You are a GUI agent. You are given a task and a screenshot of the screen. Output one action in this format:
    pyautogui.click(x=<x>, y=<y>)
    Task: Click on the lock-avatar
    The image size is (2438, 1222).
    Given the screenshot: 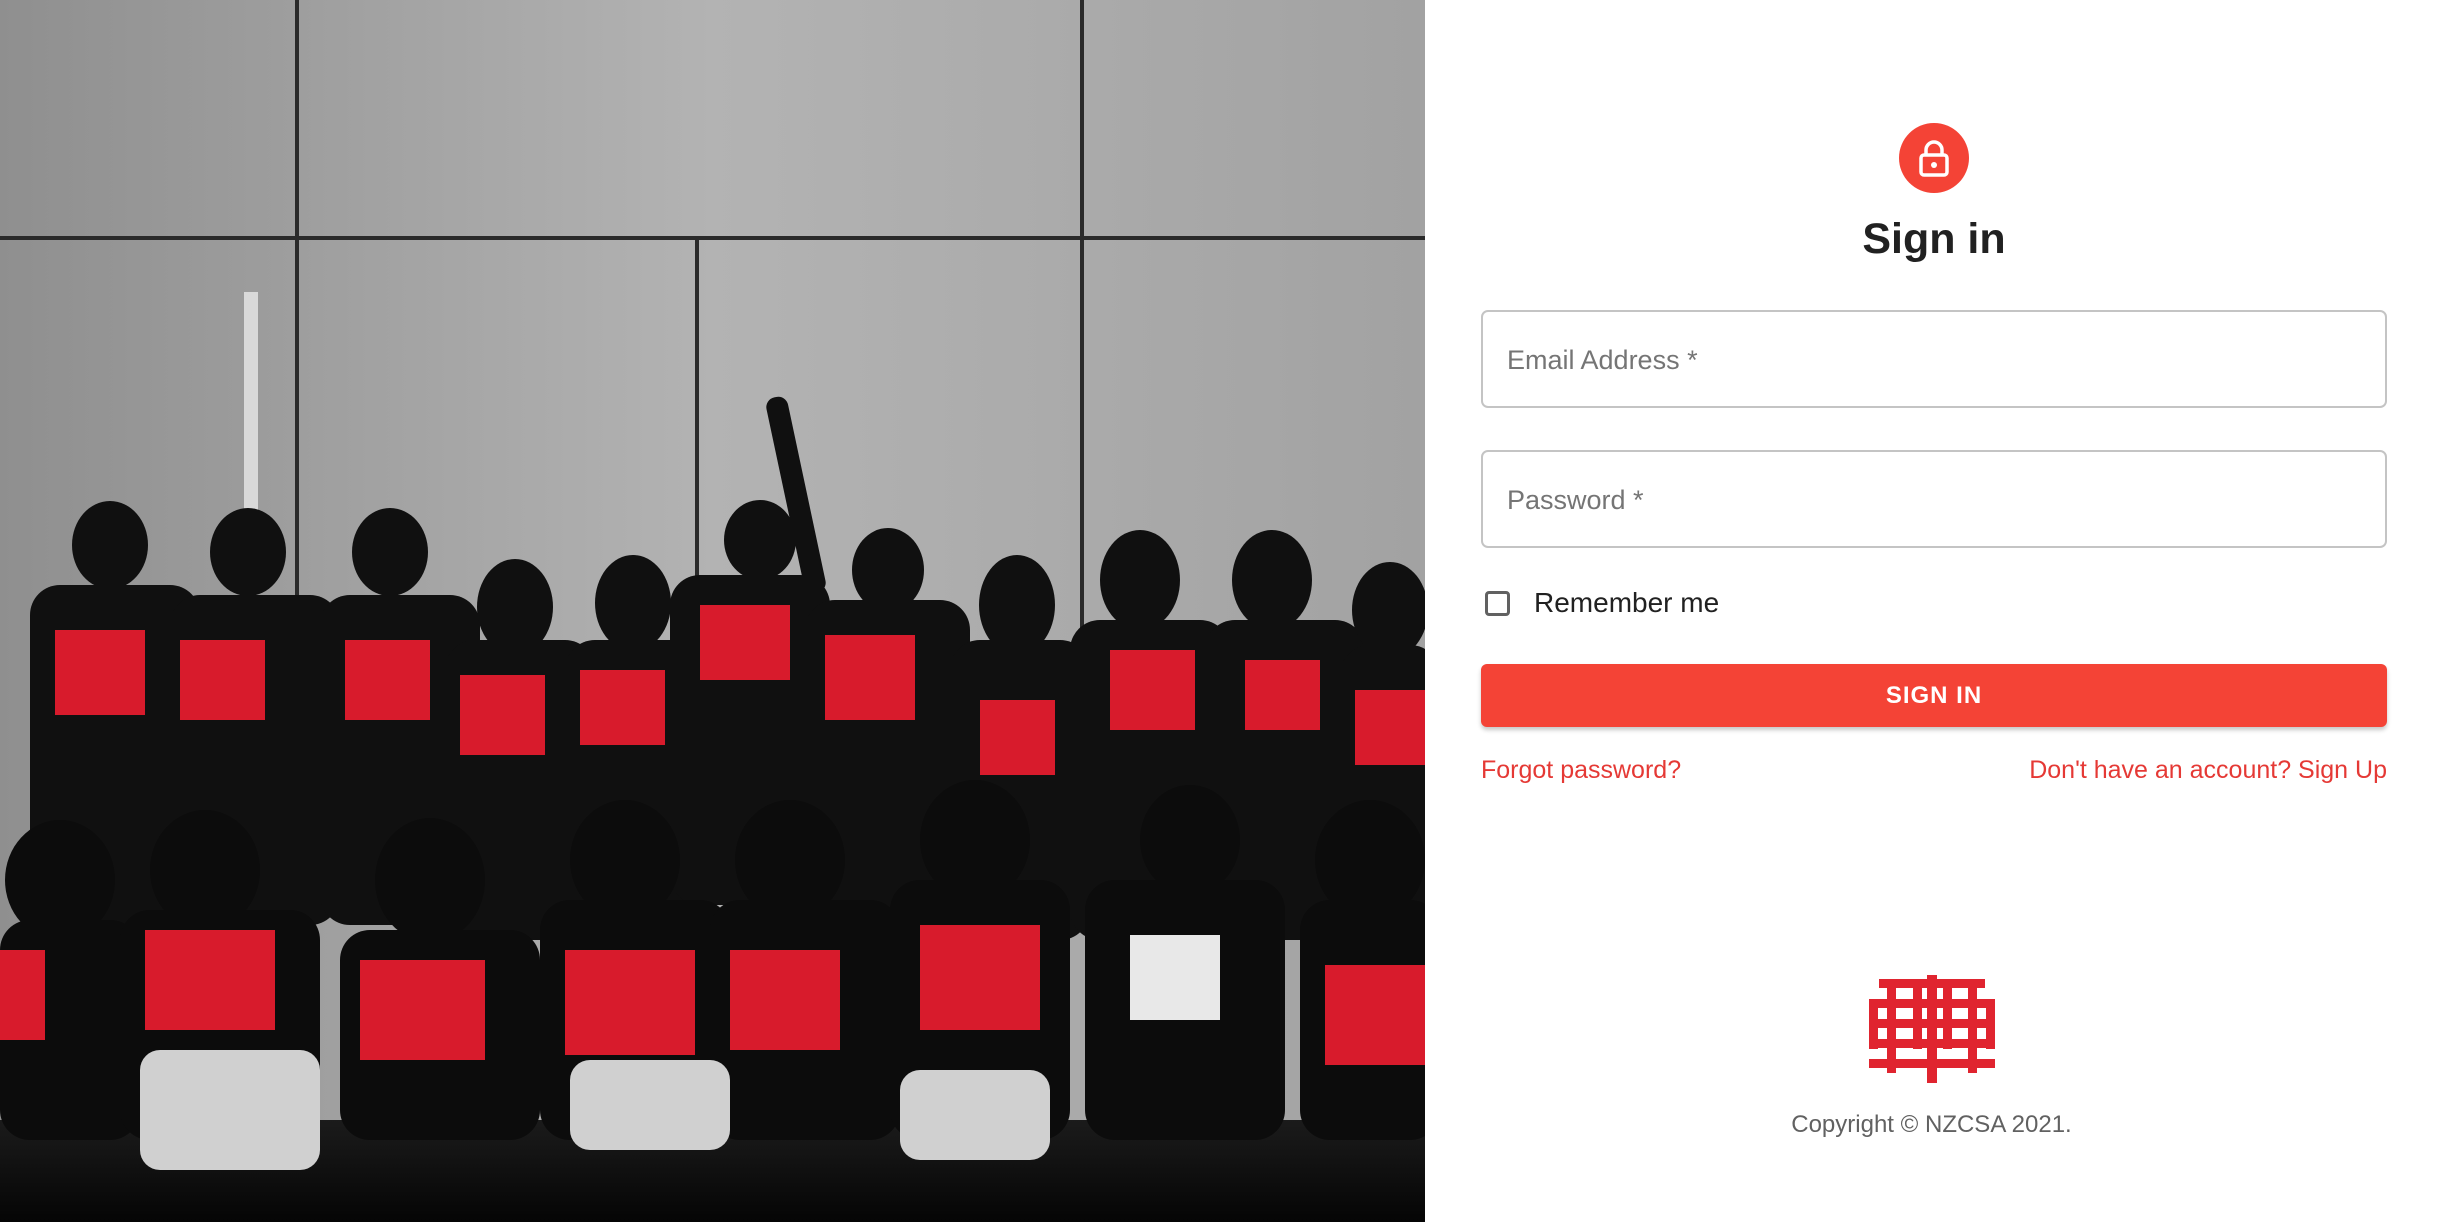 What is the action you would take?
    pyautogui.click(x=1934, y=158)
    